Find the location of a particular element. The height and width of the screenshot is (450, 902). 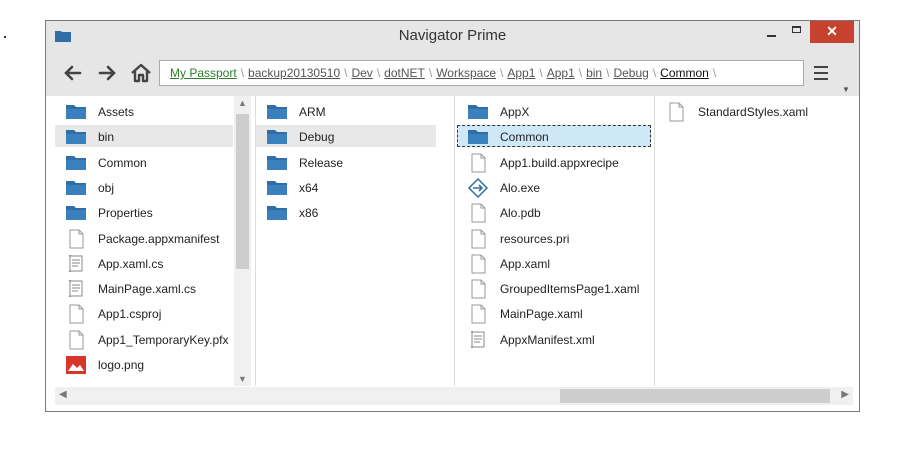

column-2: ARM Debug Release x64 x86 is located at coordinates (354, 241).